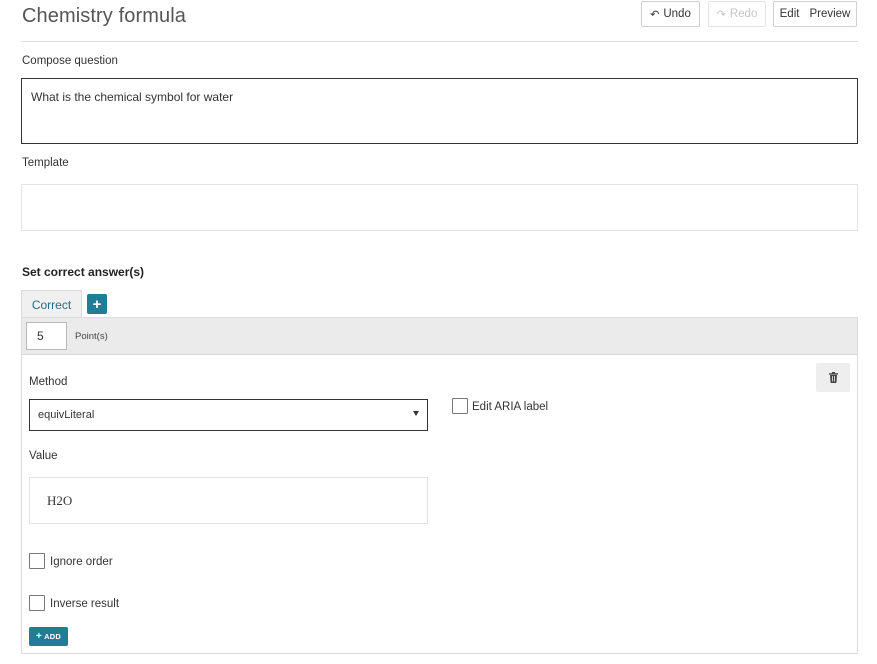  Describe the element at coordinates (439, 336) in the screenshot. I see `points-bar` at that location.